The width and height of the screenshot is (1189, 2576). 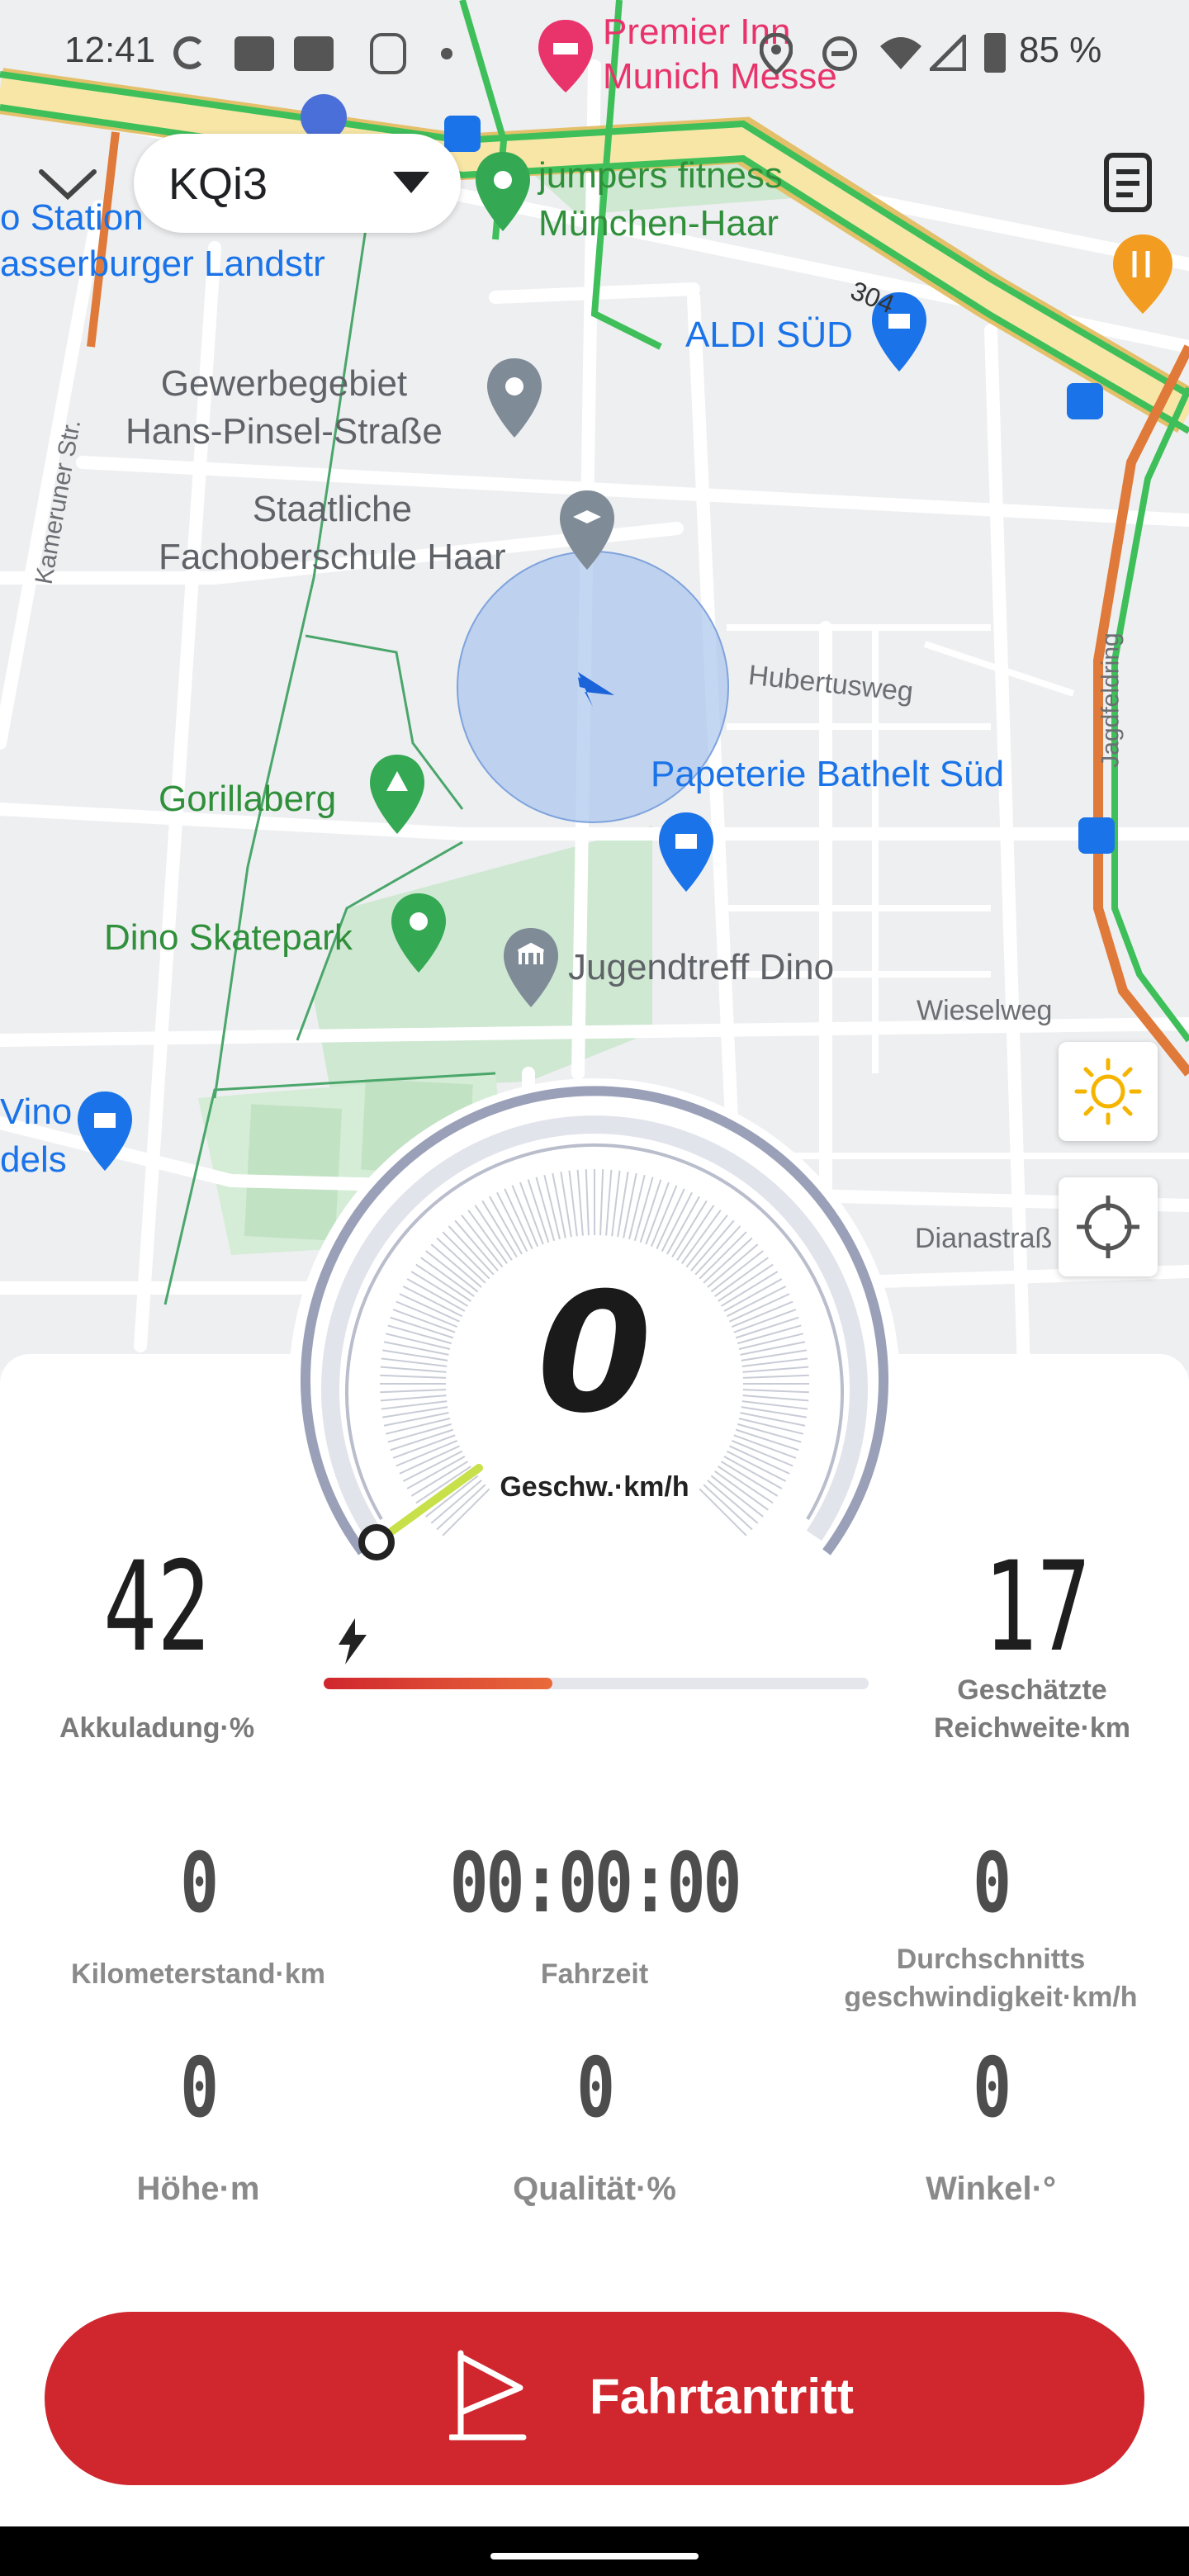 What do you see at coordinates (284, 407) in the screenshot?
I see `map-label-gewerbegebiet: Gewerbegebiet Hans-Pinsel-Straße` at bounding box center [284, 407].